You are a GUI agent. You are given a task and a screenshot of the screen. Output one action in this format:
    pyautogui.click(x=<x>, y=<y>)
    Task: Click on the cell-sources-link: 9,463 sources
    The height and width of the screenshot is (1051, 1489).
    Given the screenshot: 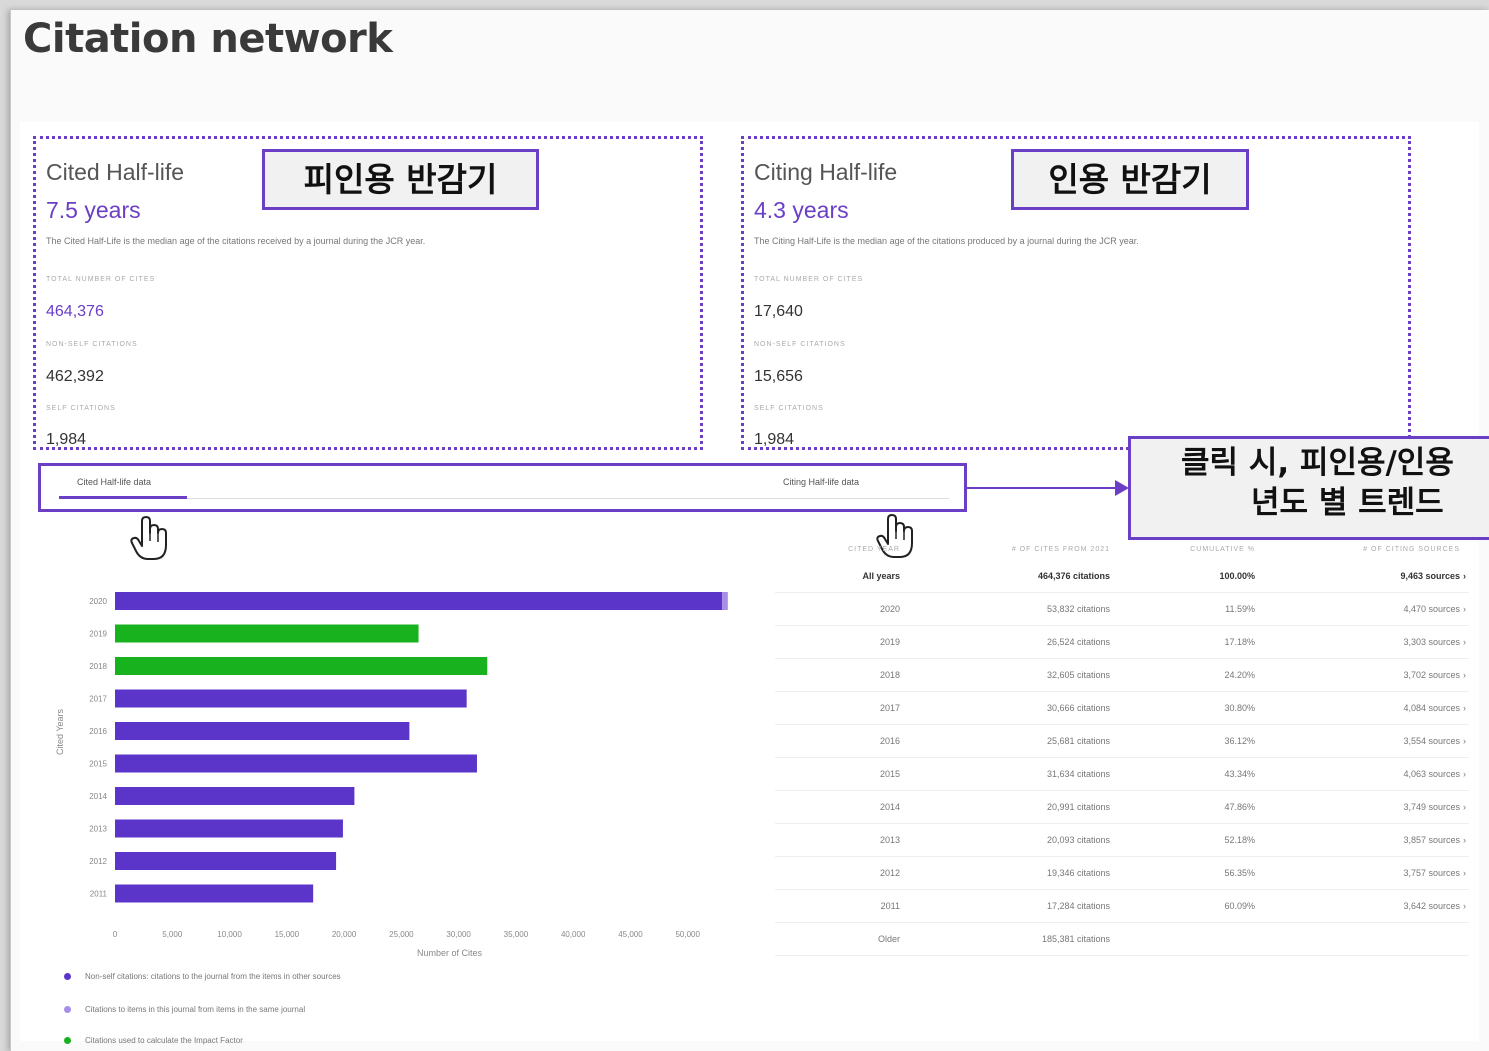 What is the action you would take?
    pyautogui.click(x=1397, y=576)
    